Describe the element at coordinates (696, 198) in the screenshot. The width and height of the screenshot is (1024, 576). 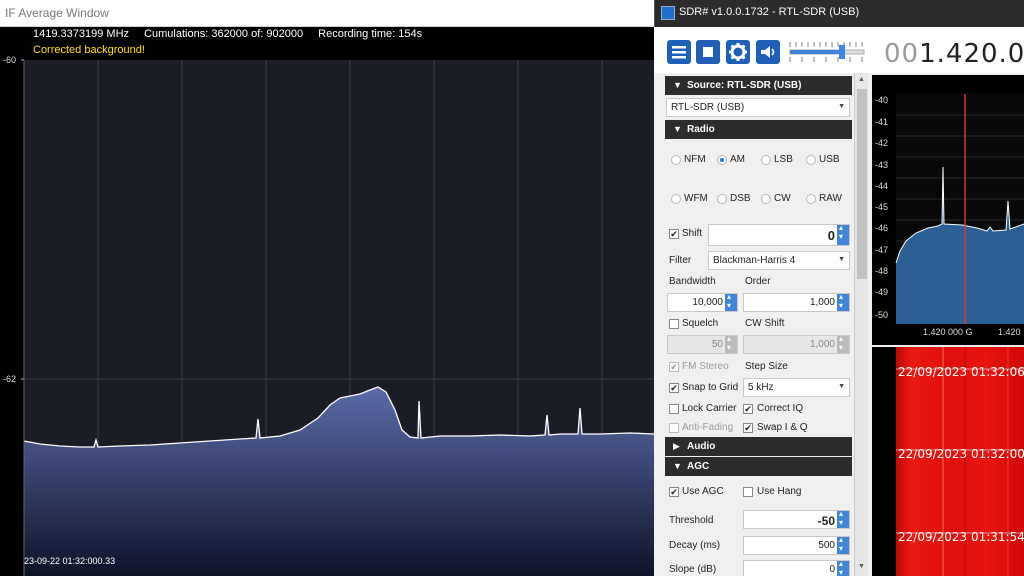
I see `mode-wfm-label: WFM` at that location.